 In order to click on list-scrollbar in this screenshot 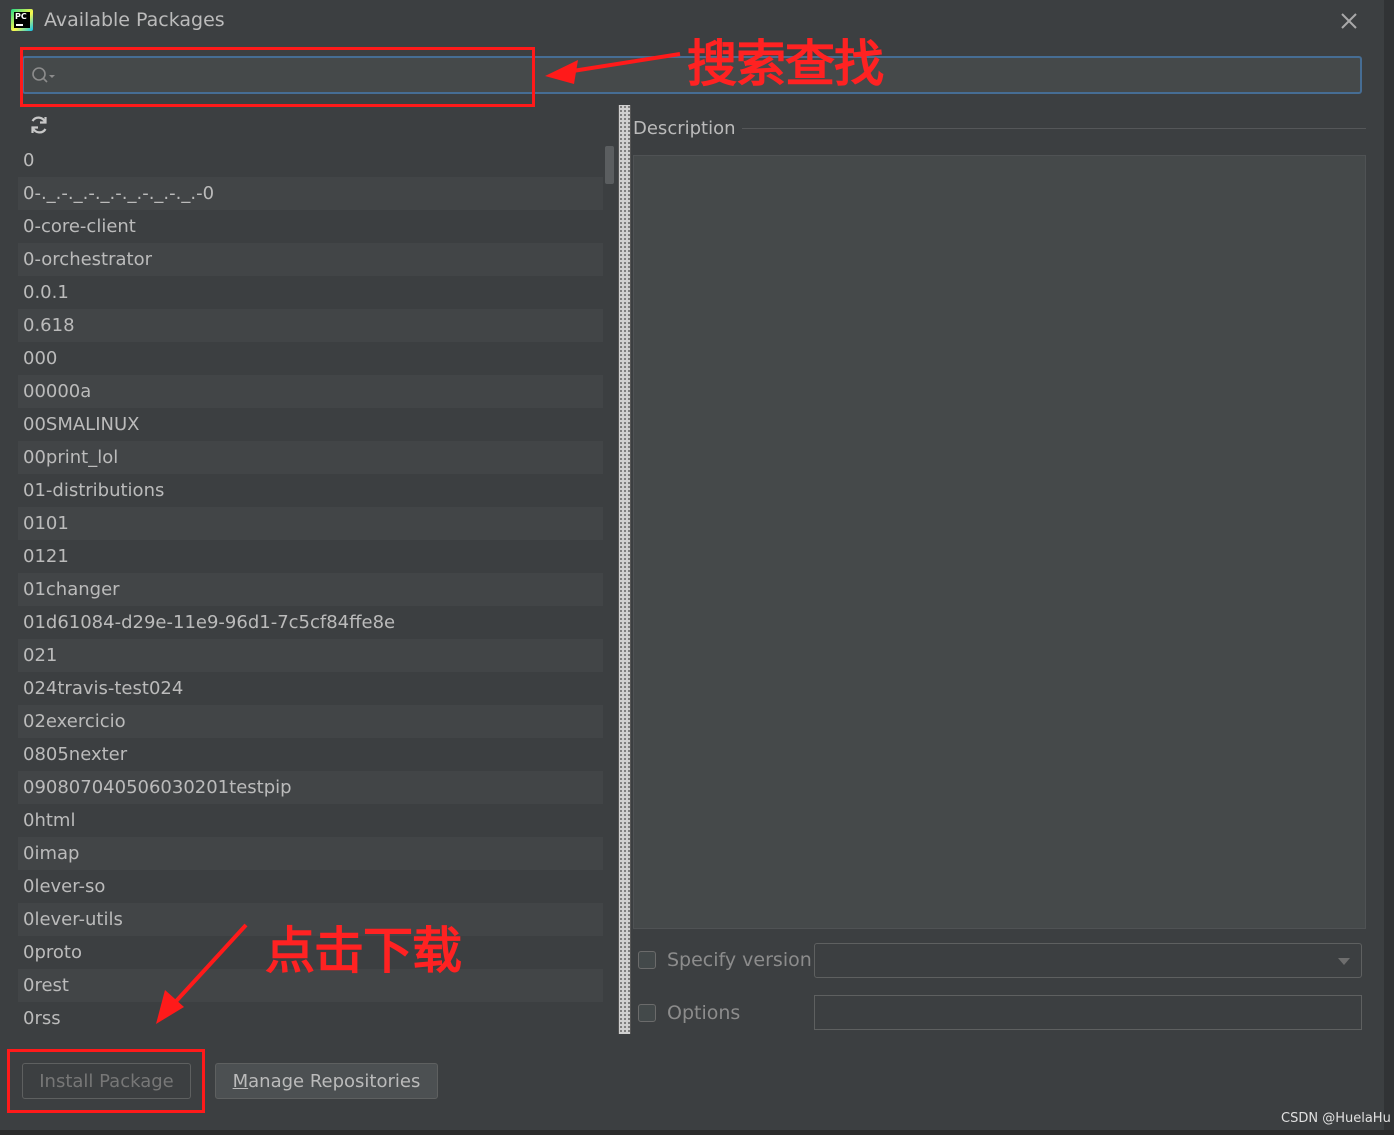, I will do `click(609, 589)`.